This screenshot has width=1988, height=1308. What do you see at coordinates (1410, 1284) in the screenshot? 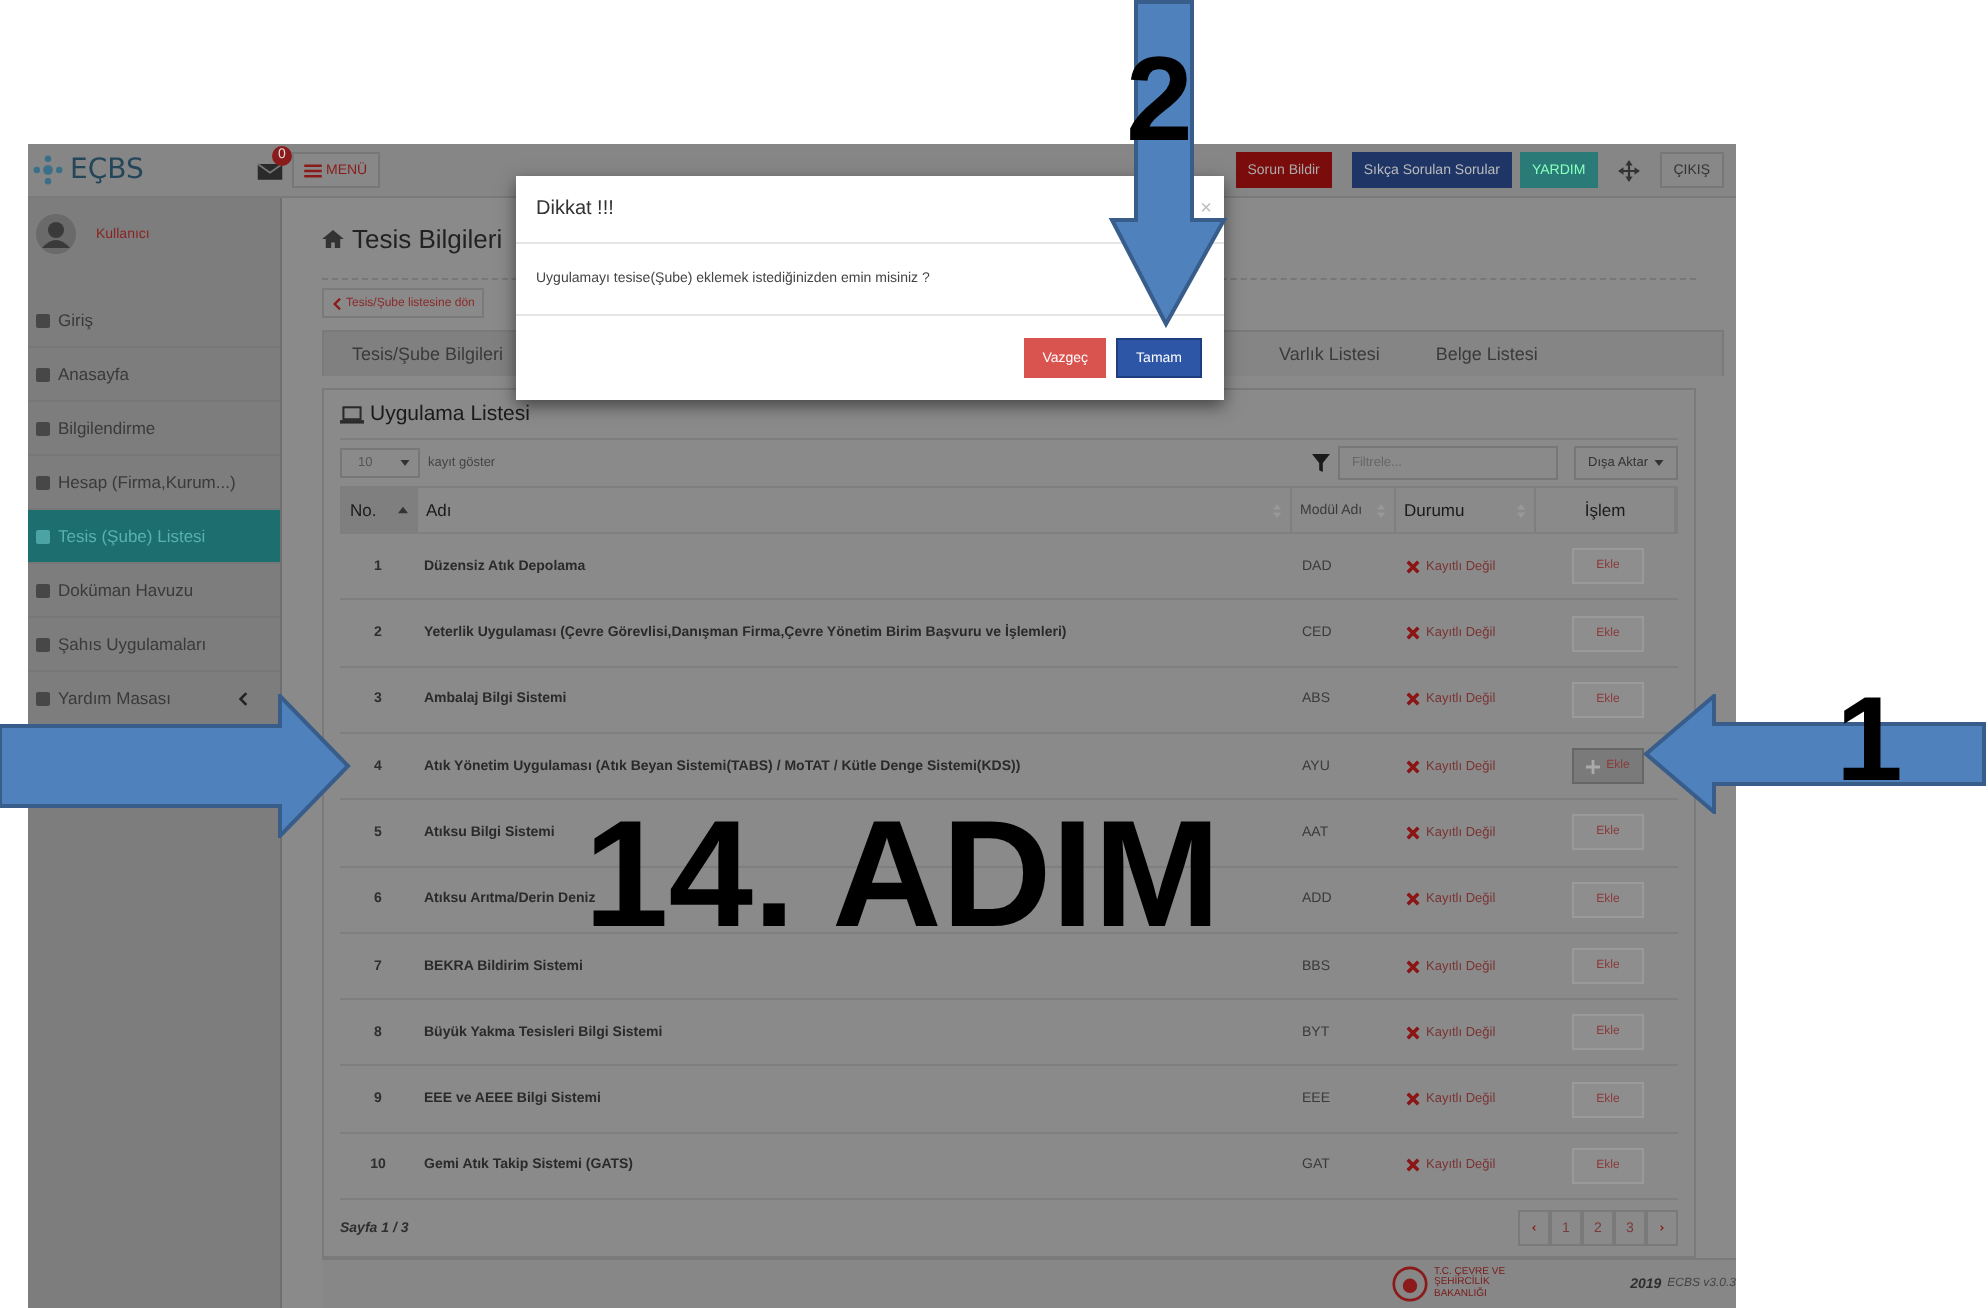
I see `ministry-logo-icon` at bounding box center [1410, 1284].